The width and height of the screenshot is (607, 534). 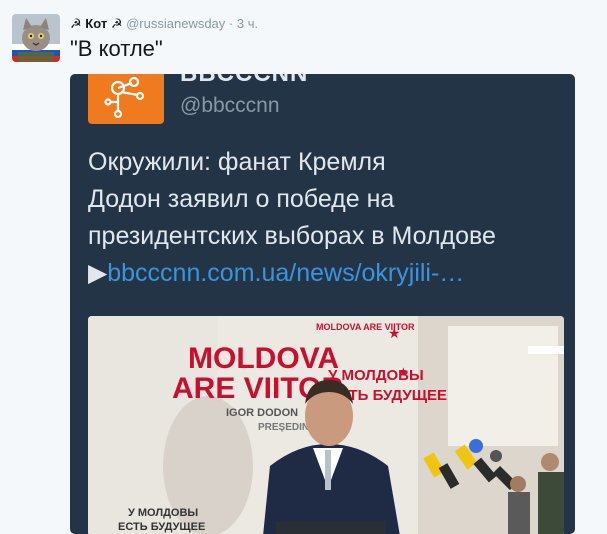 I want to click on banner-subtext: У МОЛДОВЫ, so click(x=163, y=513).